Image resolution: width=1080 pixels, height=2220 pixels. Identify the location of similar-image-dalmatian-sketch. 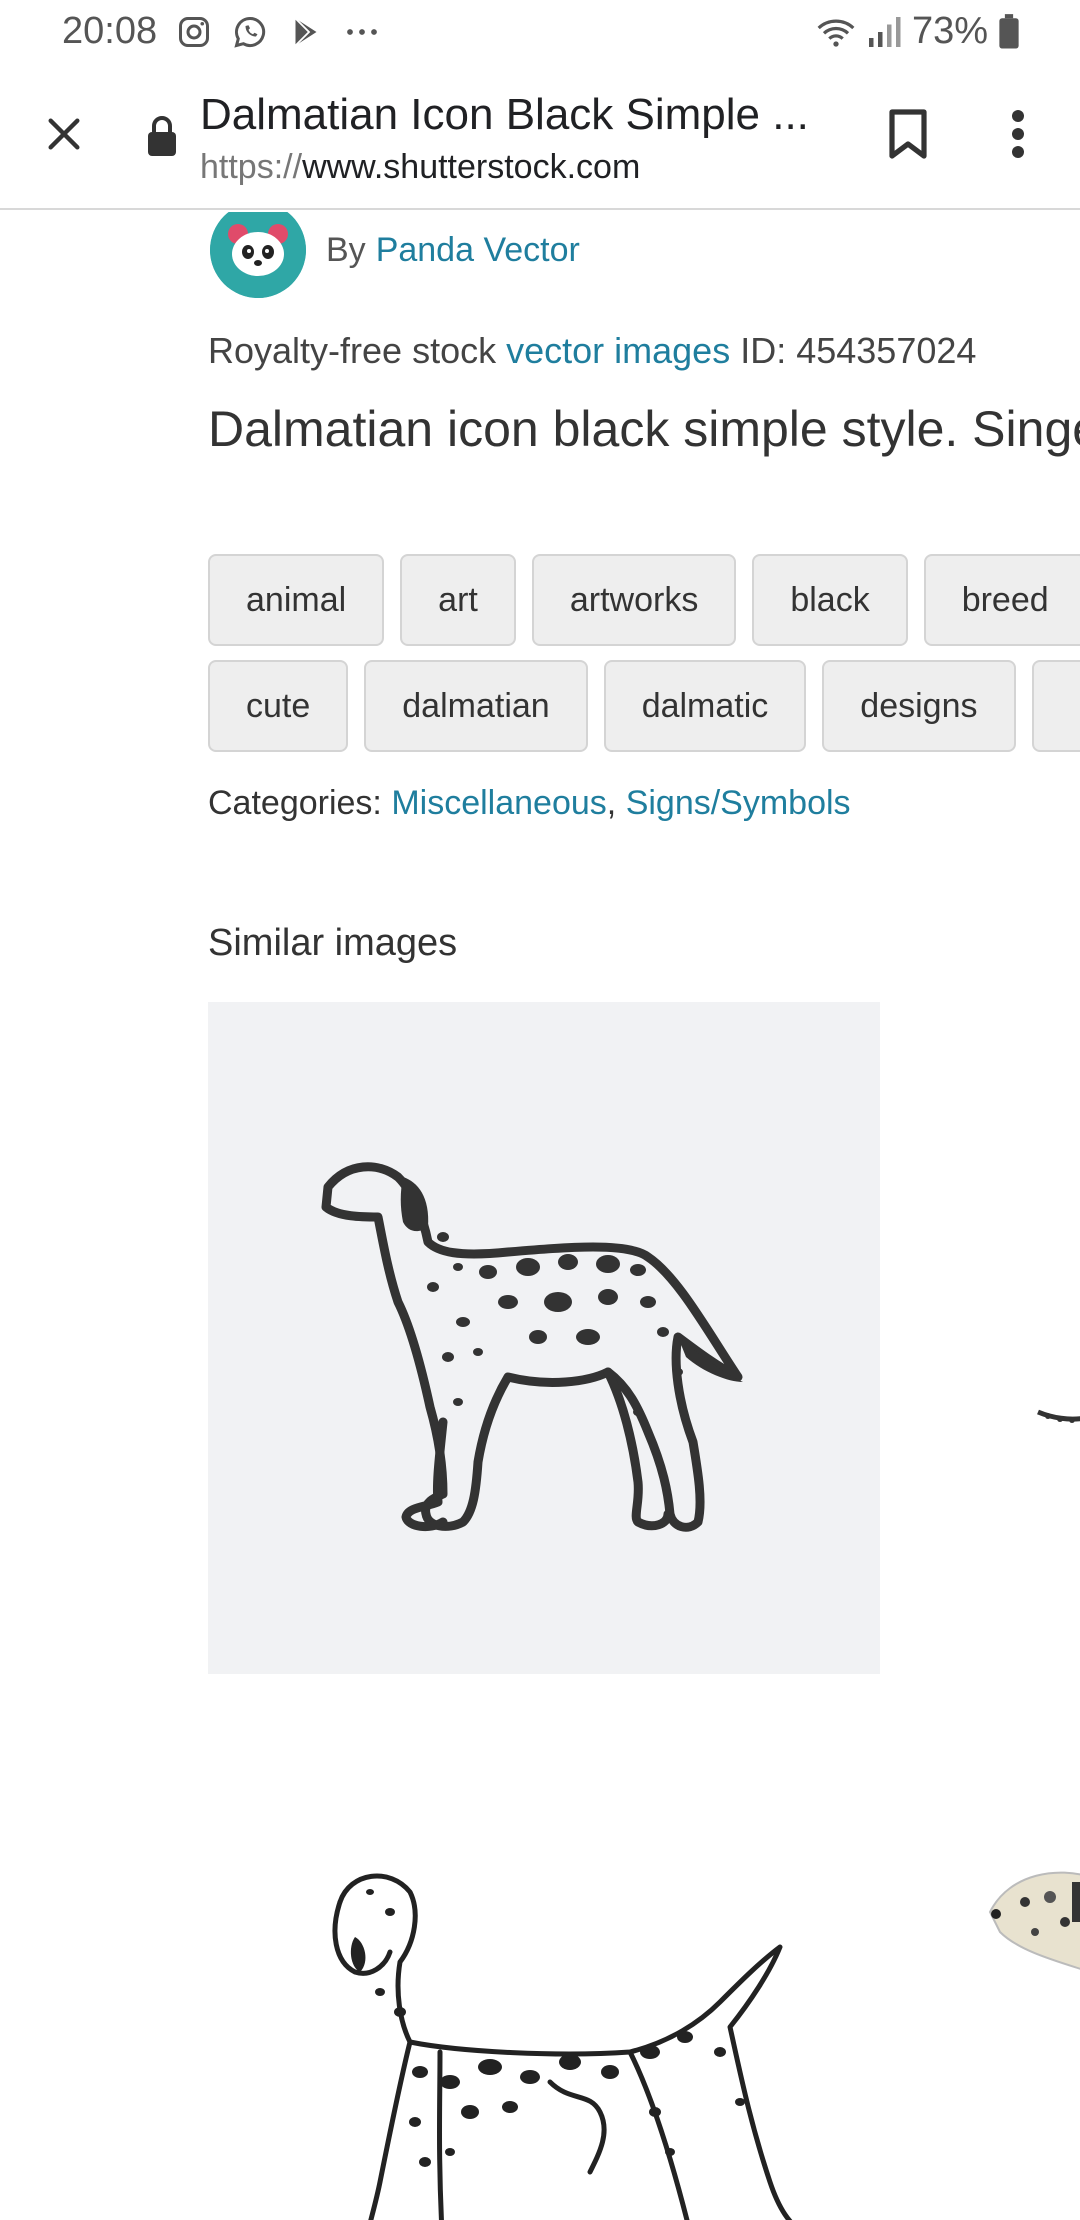
(560, 2036).